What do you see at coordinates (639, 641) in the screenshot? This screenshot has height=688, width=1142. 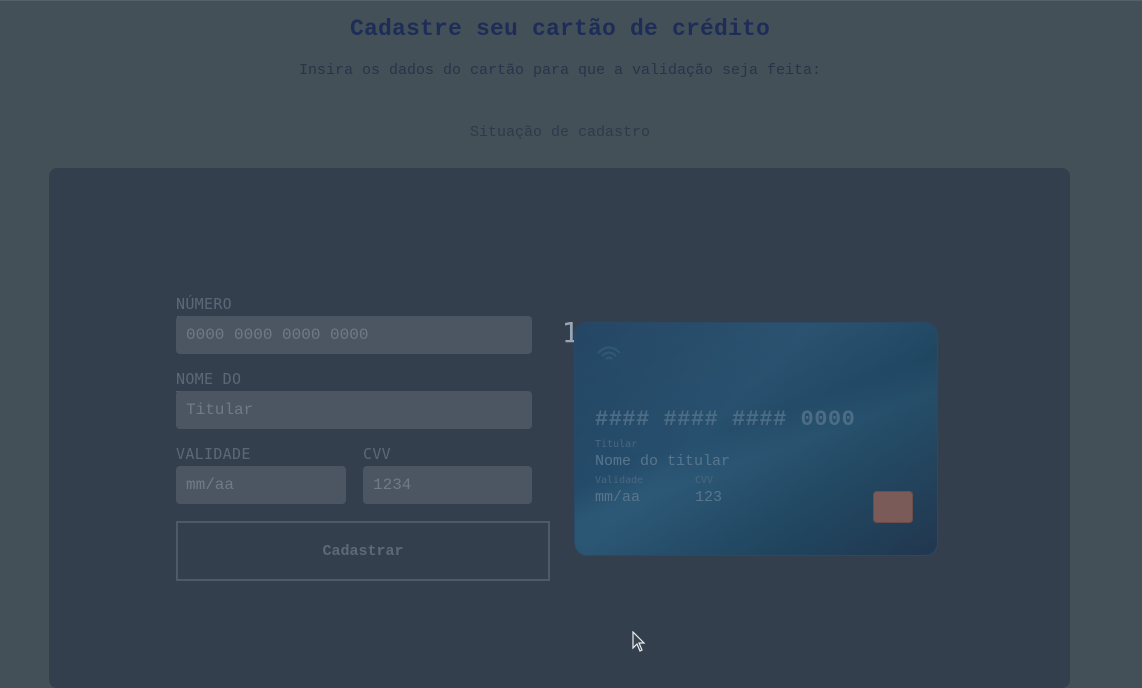 I see `mouse-cursor-icon` at bounding box center [639, 641].